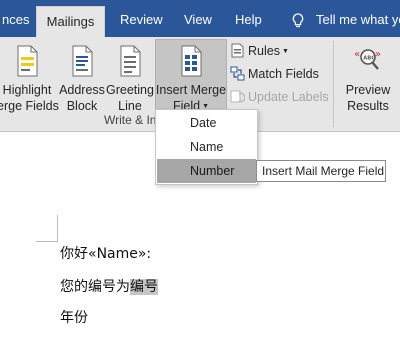  Describe the element at coordinates (70, 21) in the screenshot. I see `tab-mailings: Mailings` at that location.